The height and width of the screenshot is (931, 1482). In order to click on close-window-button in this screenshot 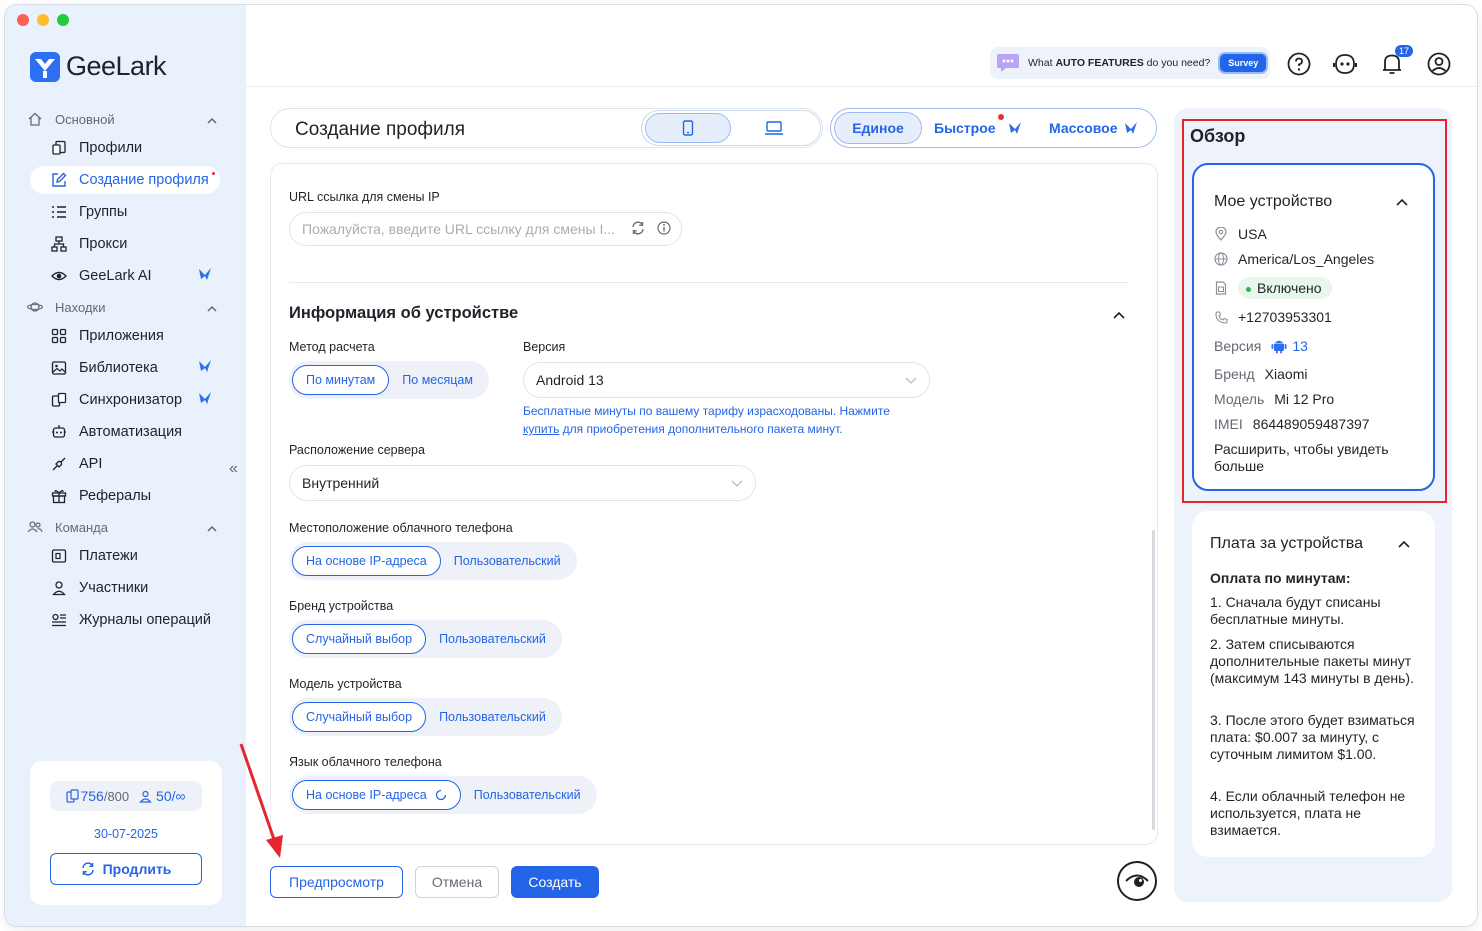, I will do `click(23, 20)`.